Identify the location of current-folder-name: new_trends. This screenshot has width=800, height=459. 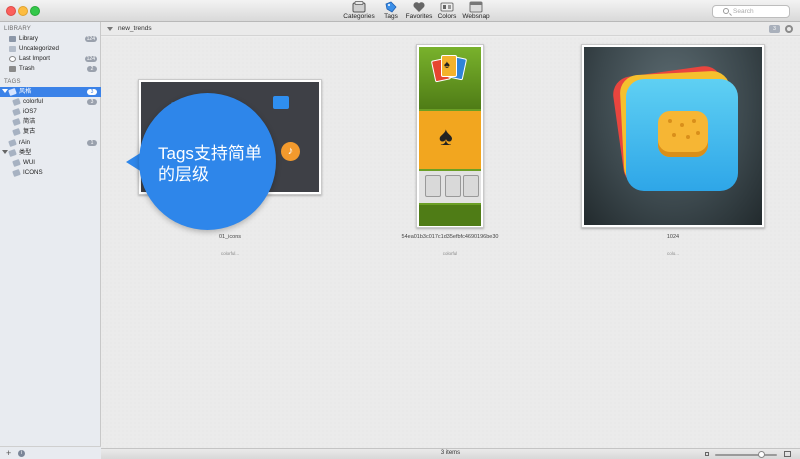
(135, 28).